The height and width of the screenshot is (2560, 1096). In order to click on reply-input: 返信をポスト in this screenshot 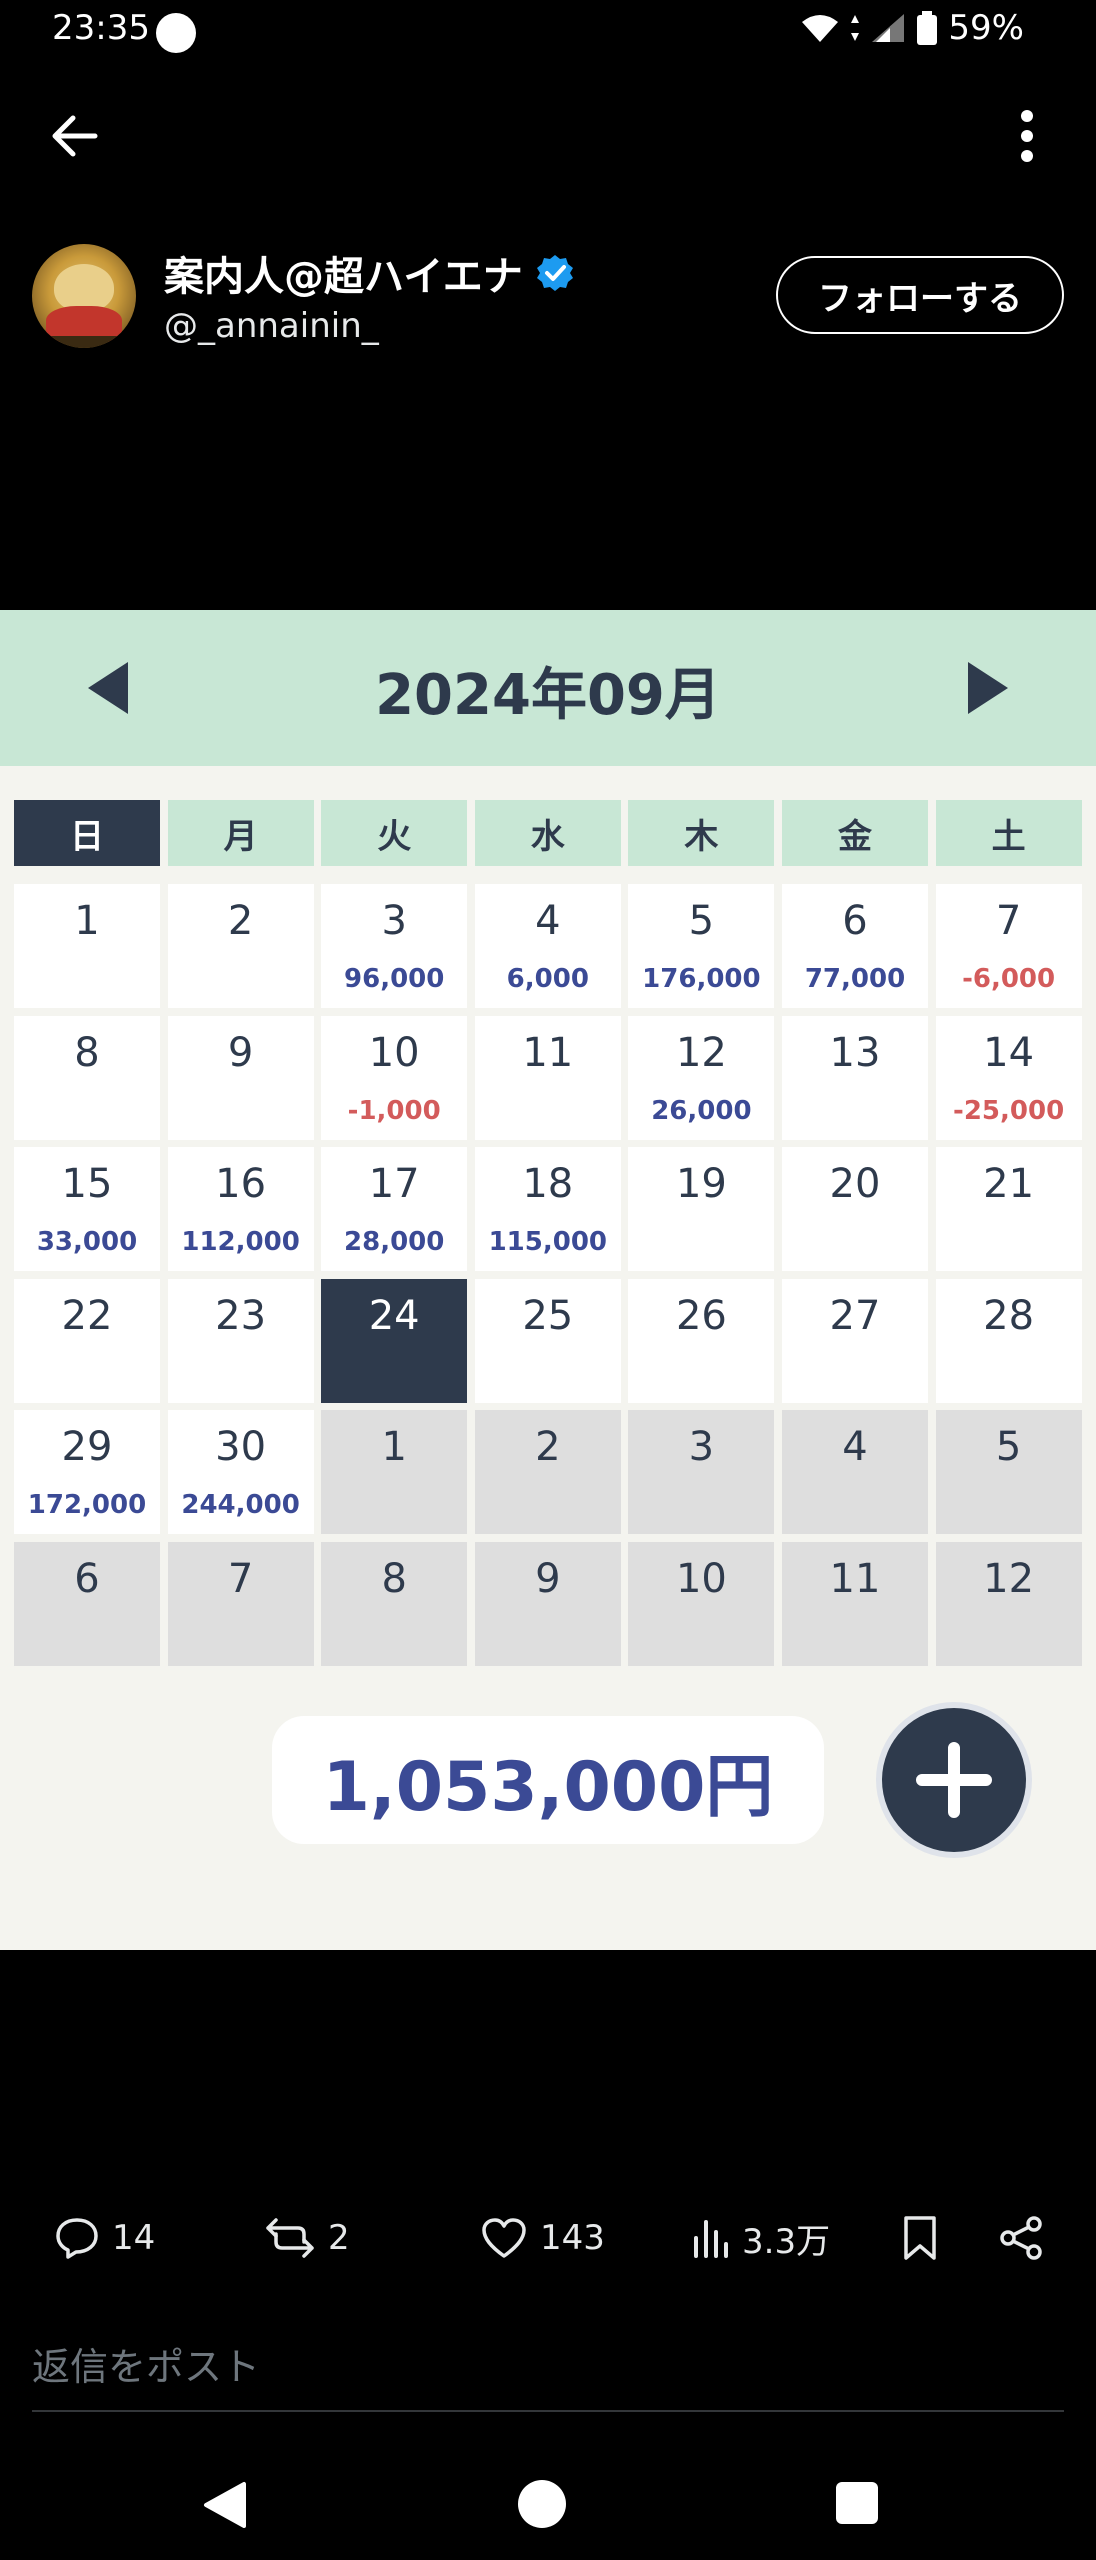, I will do `click(146, 2363)`.